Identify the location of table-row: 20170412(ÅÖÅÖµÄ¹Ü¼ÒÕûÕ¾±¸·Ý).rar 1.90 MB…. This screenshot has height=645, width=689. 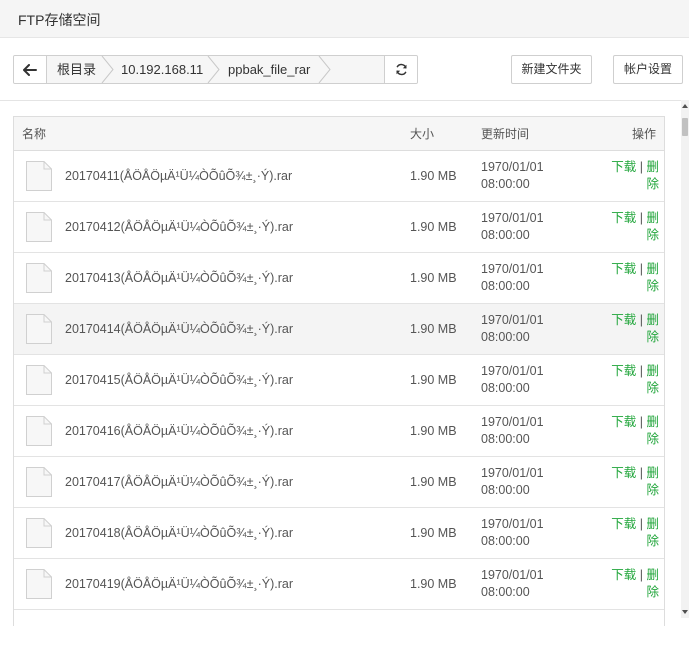
(339, 227).